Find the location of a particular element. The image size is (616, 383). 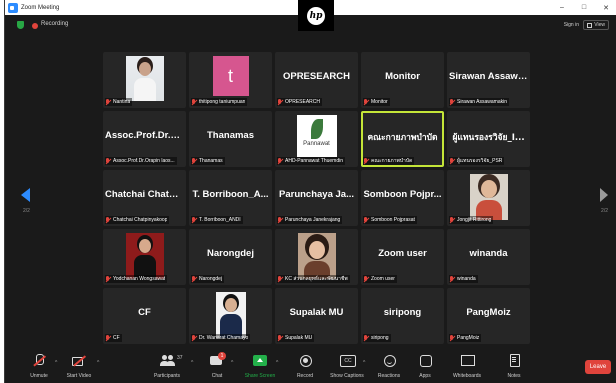

participant-tile: OPRESEARCH OPRESEARCH is located at coordinates (316, 80).